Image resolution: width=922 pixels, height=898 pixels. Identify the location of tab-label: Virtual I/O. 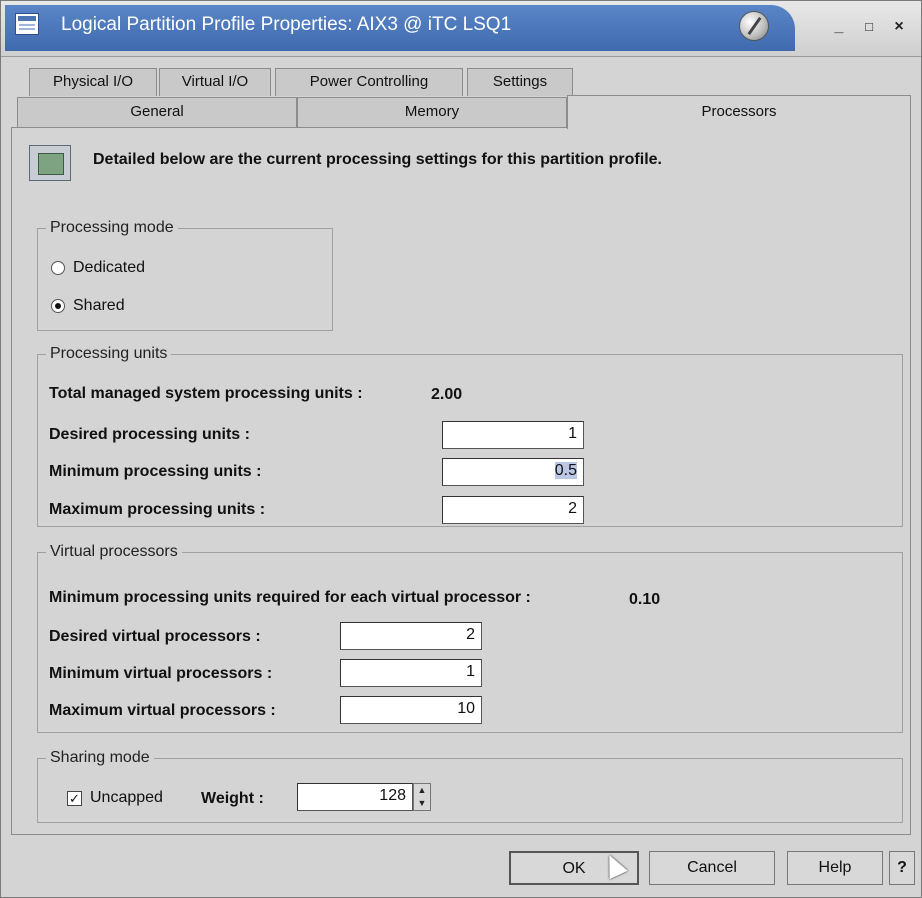
(215, 81).